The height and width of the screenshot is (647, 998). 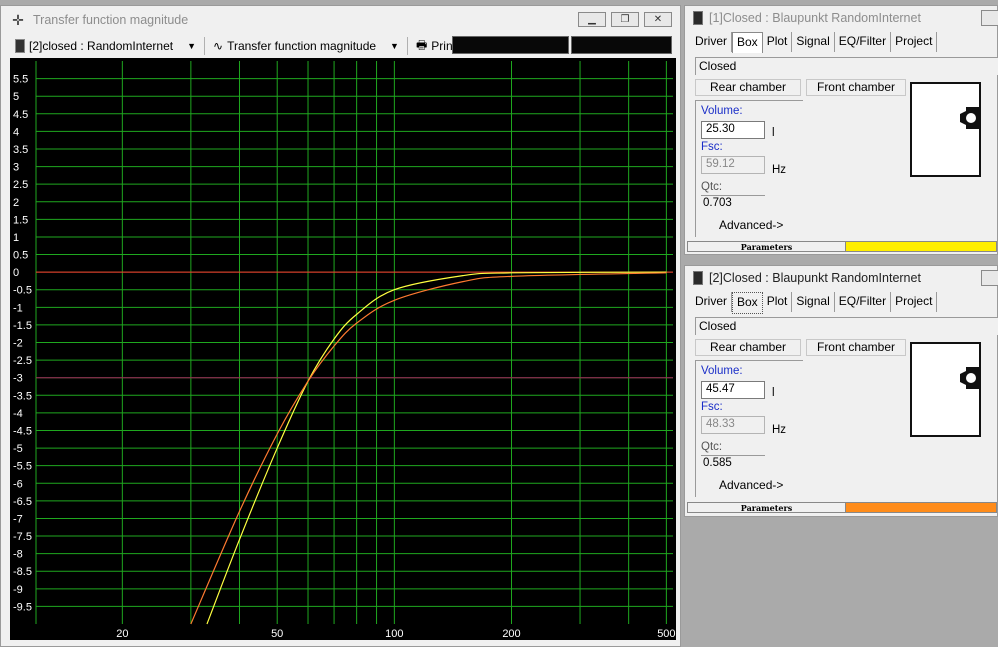 I want to click on y-tick-label: -1.5, so click(x=22, y=326).